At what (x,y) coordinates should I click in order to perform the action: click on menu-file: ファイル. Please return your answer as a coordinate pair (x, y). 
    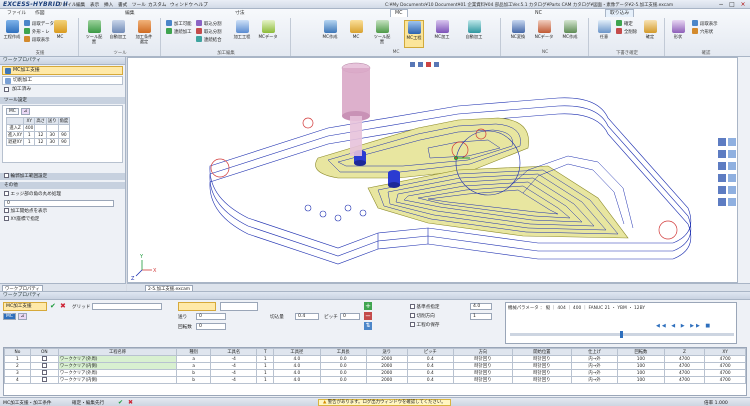
    Looking at the image, I should click on (67, 5).